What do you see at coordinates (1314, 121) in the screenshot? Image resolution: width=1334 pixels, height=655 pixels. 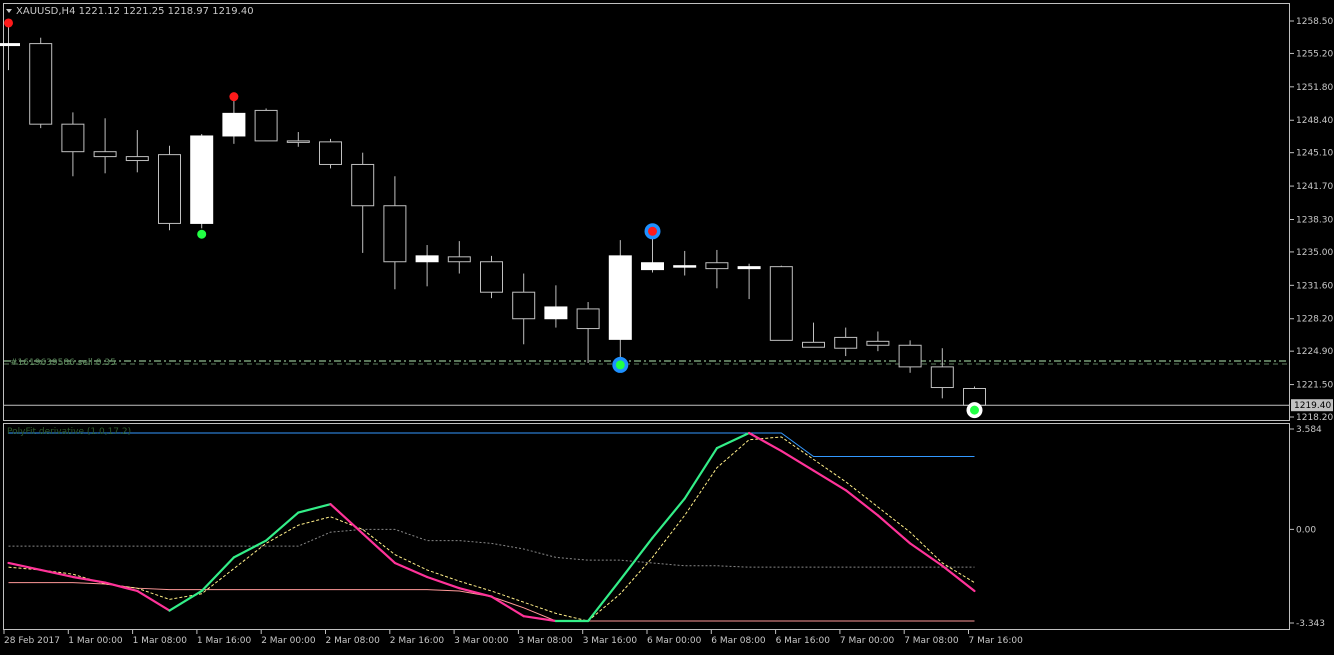 I see `price-label: 1248.40` at bounding box center [1314, 121].